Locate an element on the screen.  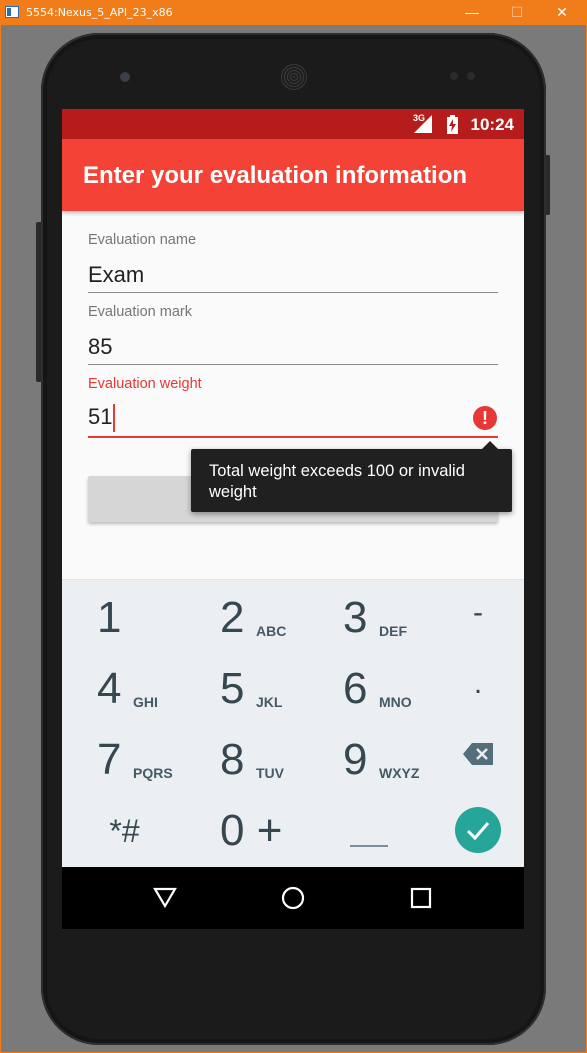
light-sensor-icon is located at coordinates (471, 76).